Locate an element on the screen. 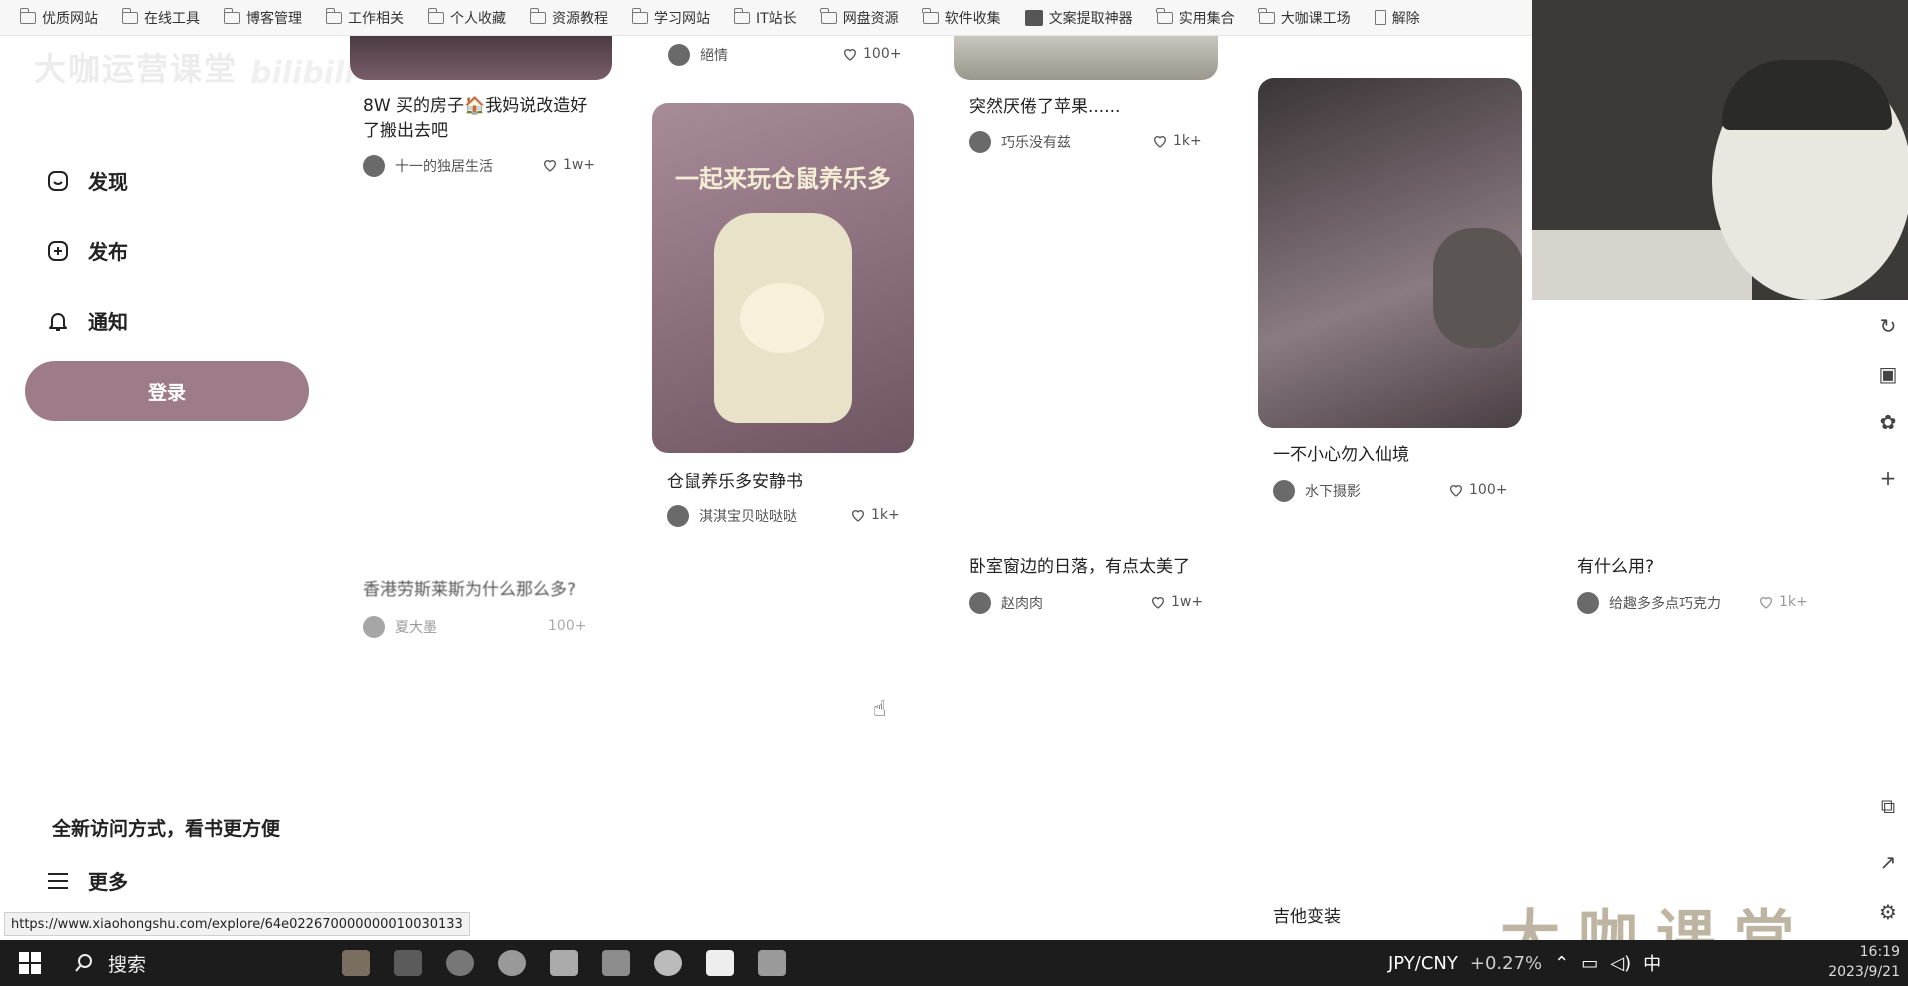 The height and width of the screenshot is (986, 1908). document-icon is located at coordinates (1380, 17).